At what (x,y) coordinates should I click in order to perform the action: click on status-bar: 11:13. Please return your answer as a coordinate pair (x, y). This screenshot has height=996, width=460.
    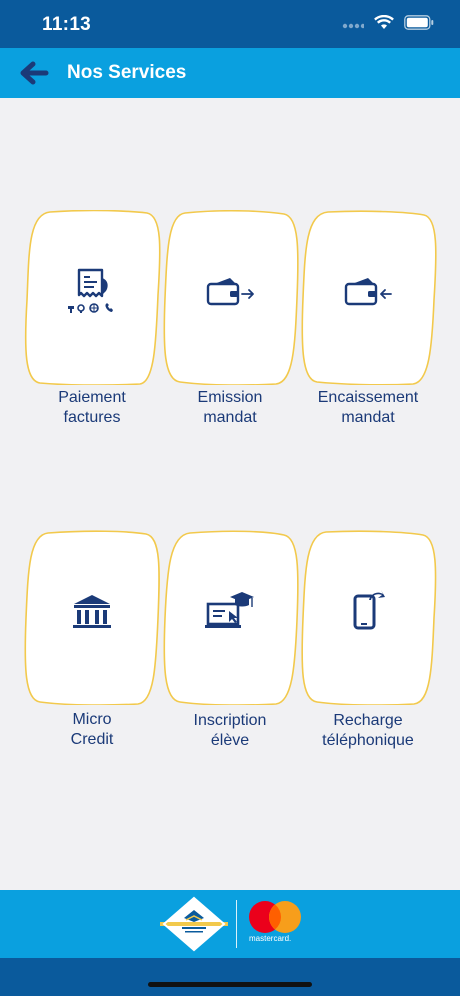
    Looking at the image, I should click on (230, 24).